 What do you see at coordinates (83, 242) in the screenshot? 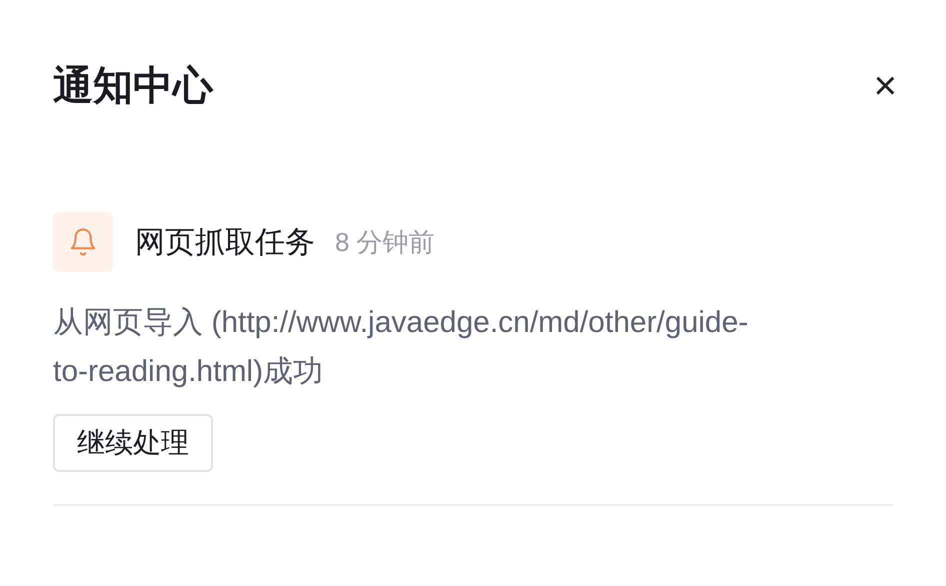
I see `bell-icon` at bounding box center [83, 242].